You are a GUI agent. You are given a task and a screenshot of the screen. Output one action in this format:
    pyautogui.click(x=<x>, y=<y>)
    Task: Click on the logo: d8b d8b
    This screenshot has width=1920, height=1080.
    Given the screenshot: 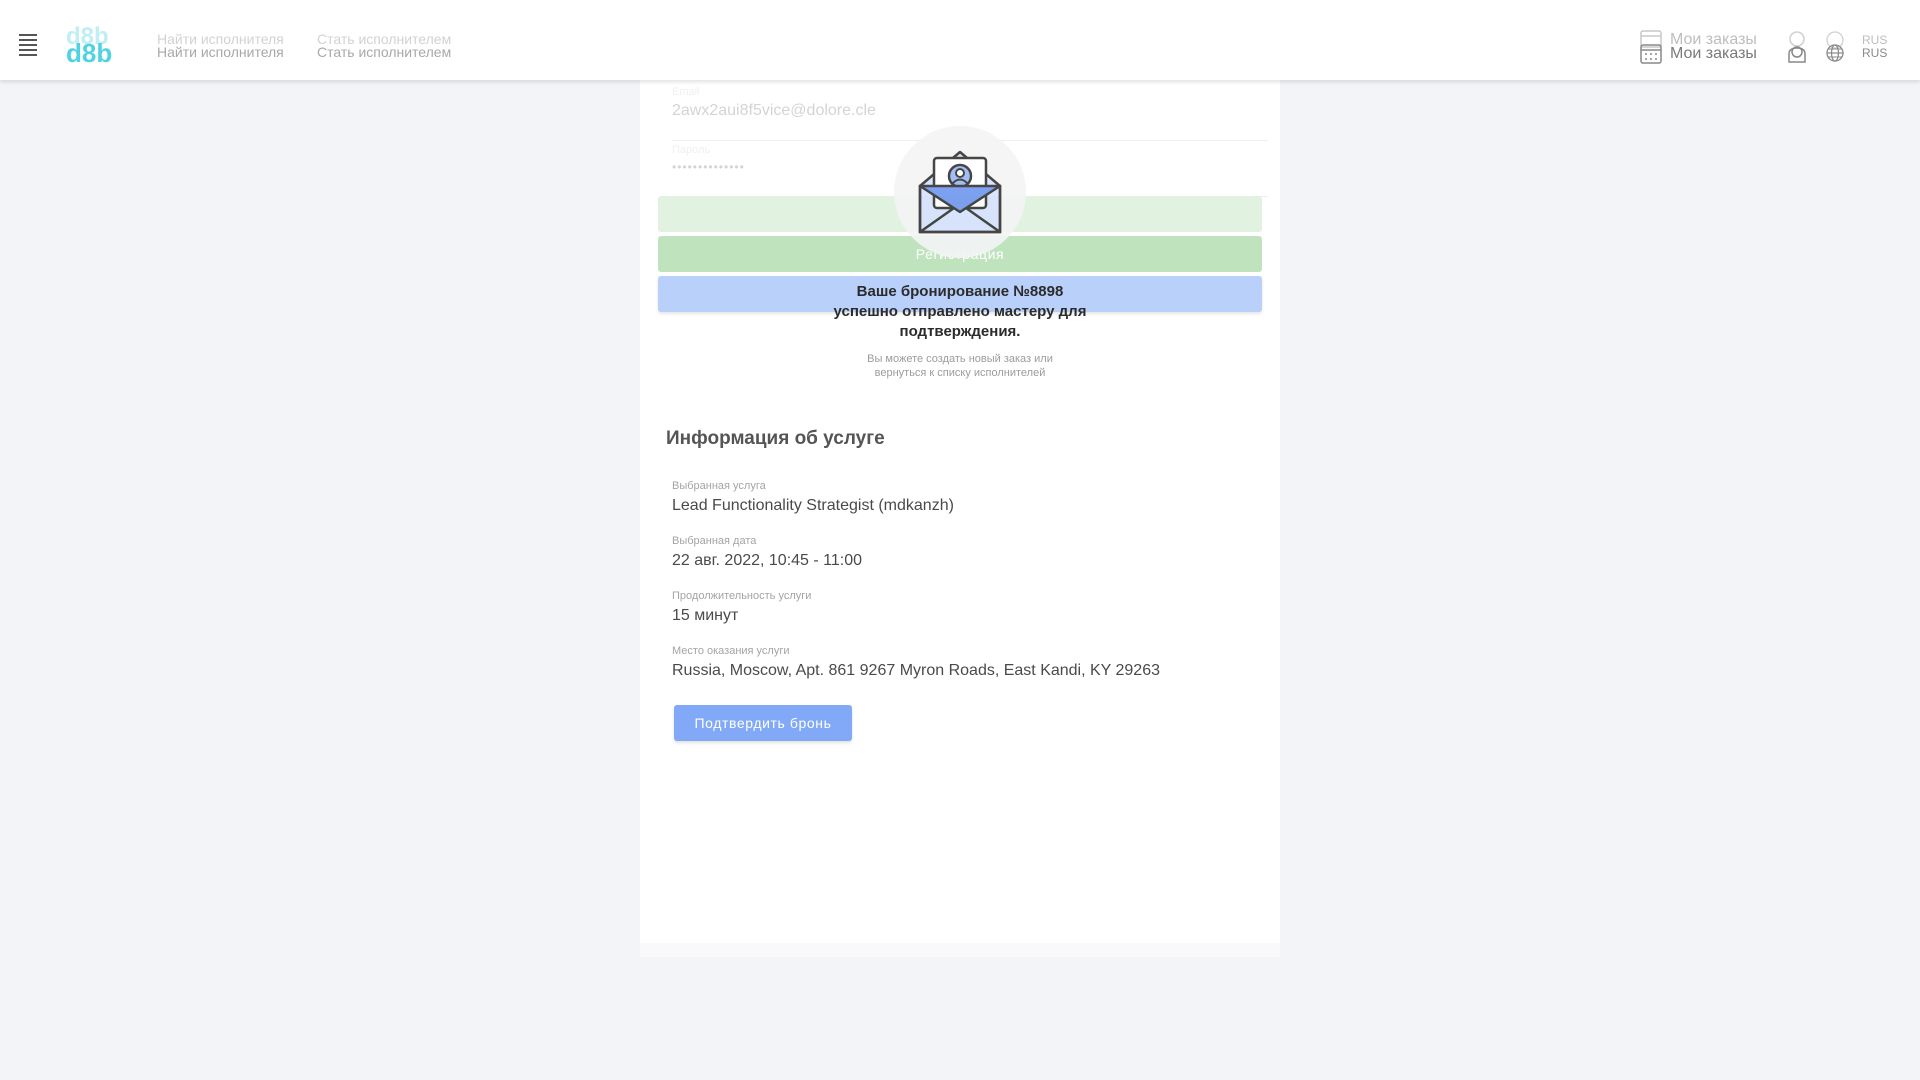 What is the action you would take?
    pyautogui.click(x=96, y=45)
    